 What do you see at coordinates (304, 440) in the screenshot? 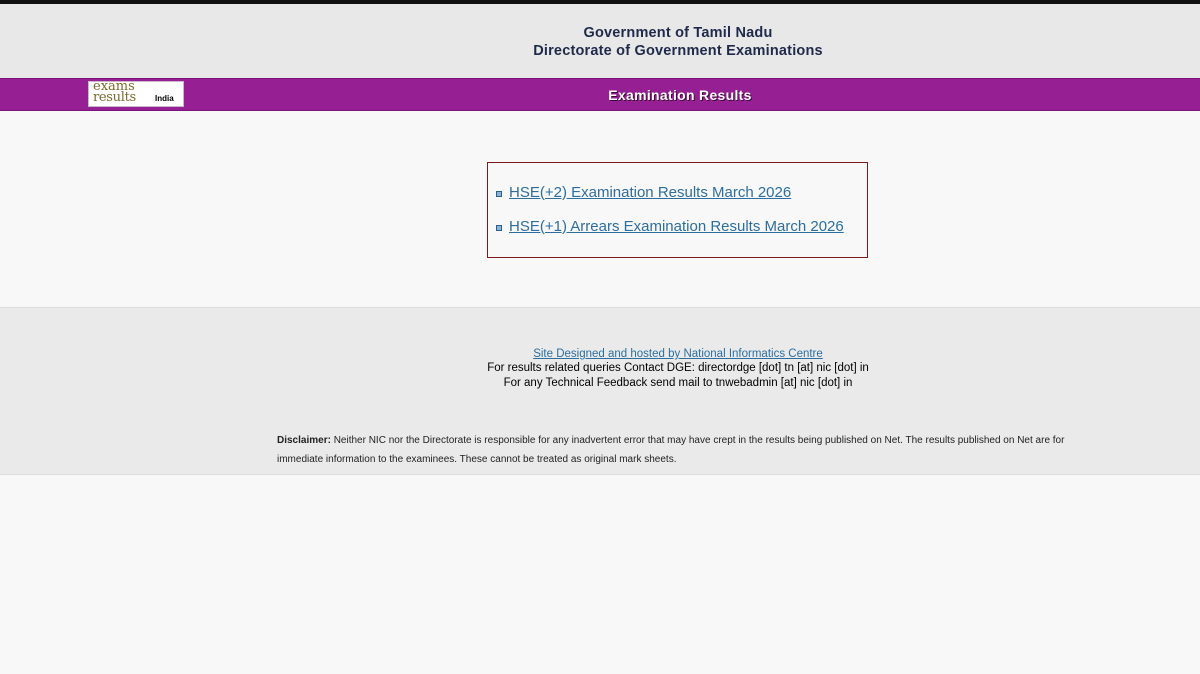
I see `disclaimer-label: Disclaimer:` at bounding box center [304, 440].